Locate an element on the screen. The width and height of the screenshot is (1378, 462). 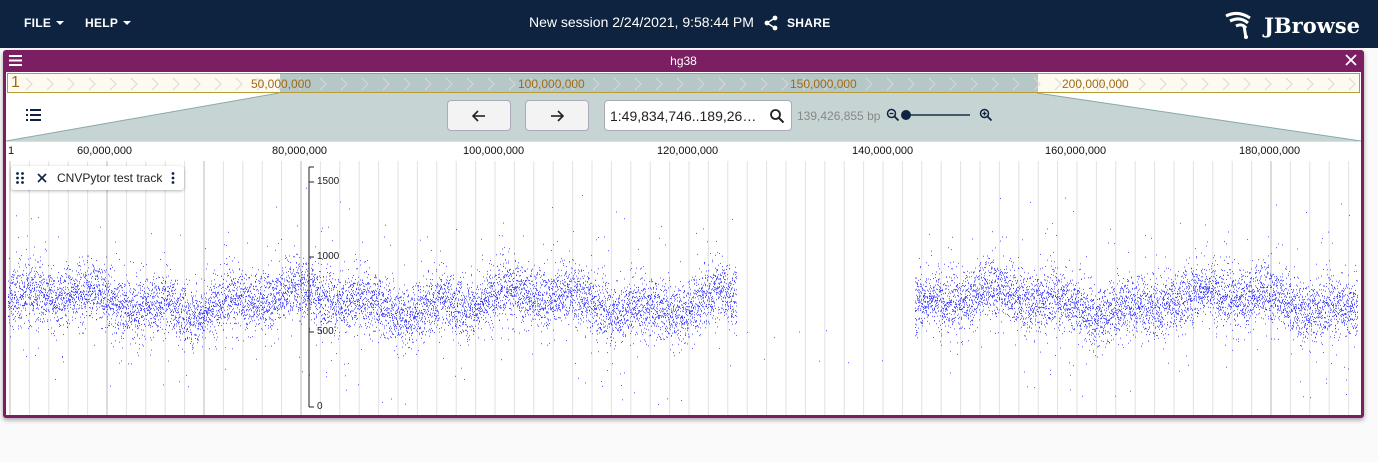
zoom-slider-rail is located at coordinates (937, 115).